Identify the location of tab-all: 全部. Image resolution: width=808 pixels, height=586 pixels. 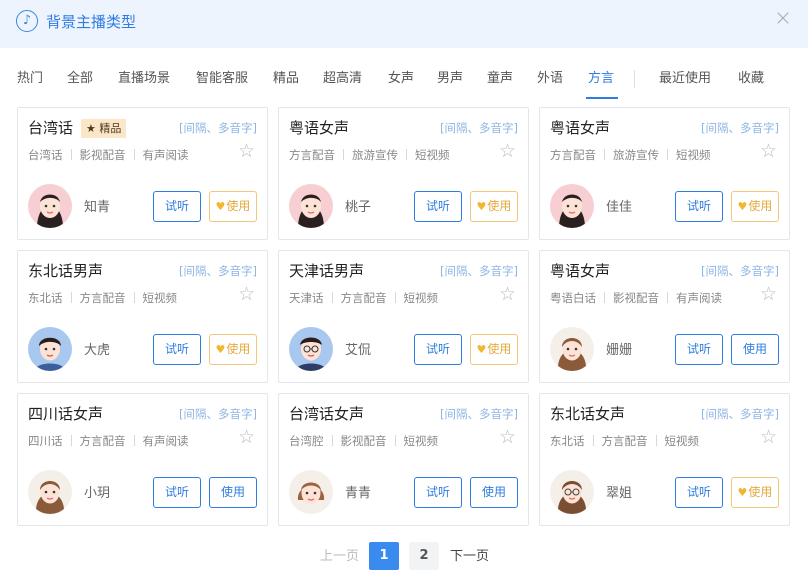
(80, 79).